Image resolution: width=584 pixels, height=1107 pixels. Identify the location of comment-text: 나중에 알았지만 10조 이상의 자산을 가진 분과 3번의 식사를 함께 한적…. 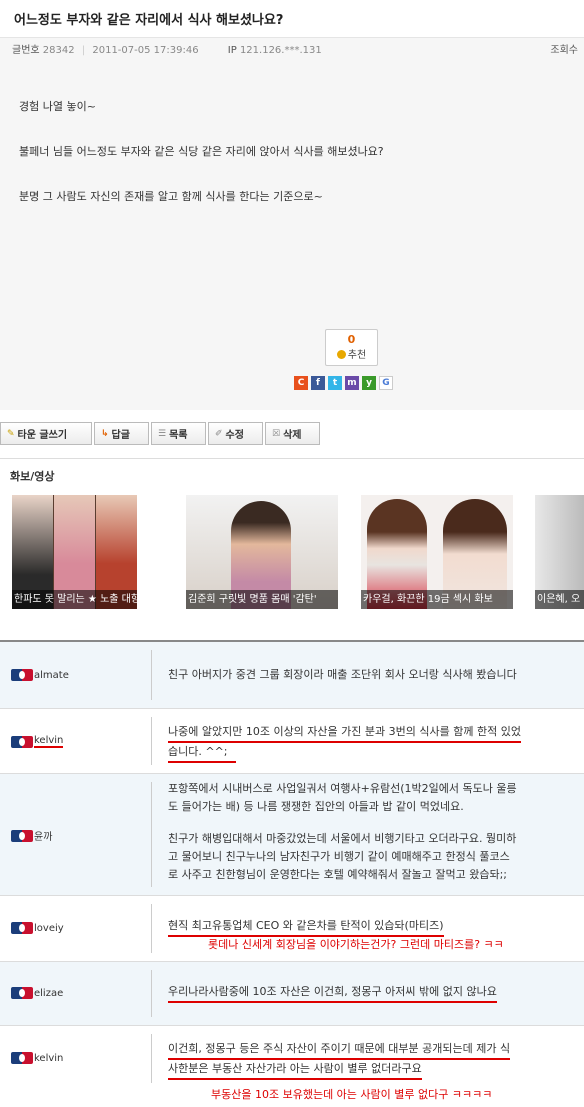
(373, 743).